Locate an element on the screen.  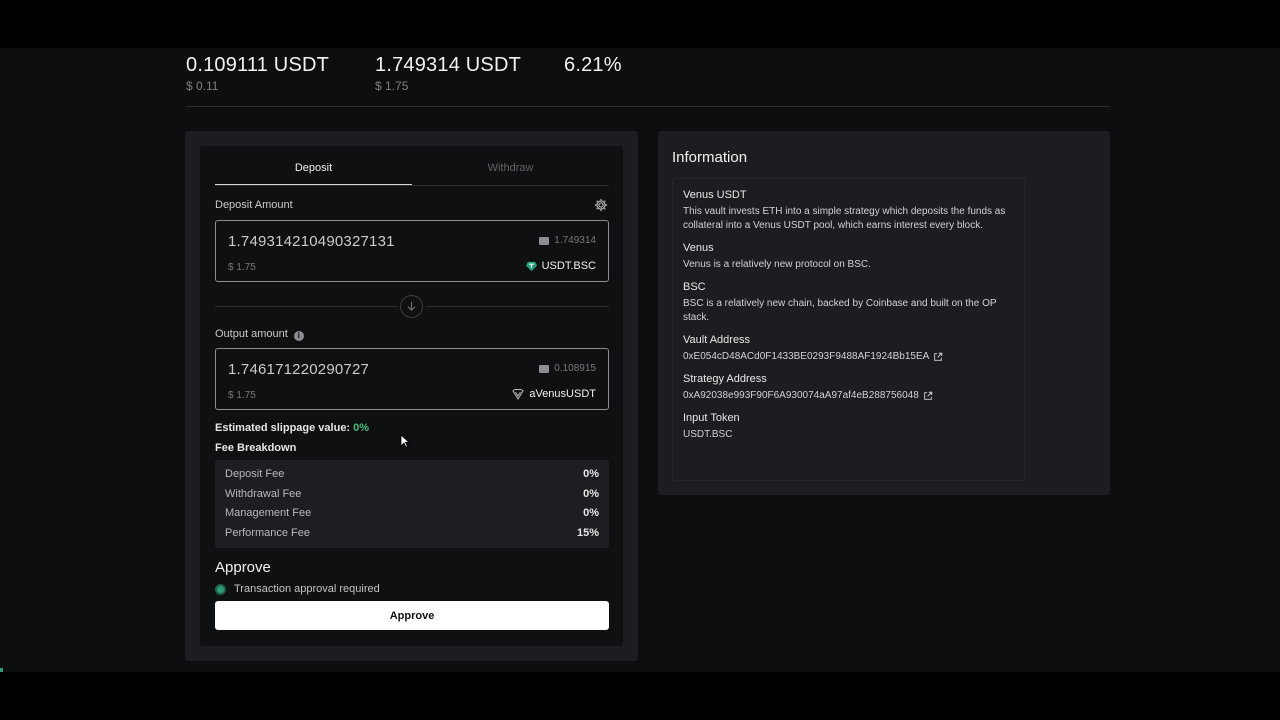
venus-token-icon is located at coordinates (518, 394).